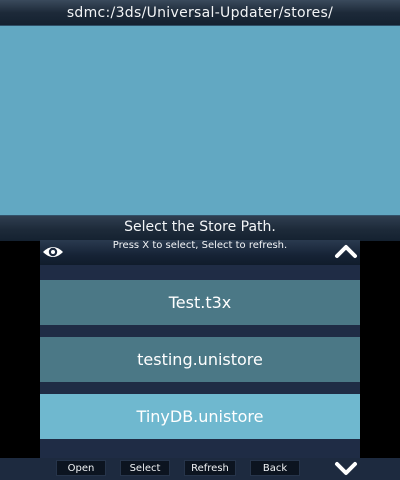 This screenshot has height=480, width=400. I want to click on file-name: testing.unistore, so click(200, 359).